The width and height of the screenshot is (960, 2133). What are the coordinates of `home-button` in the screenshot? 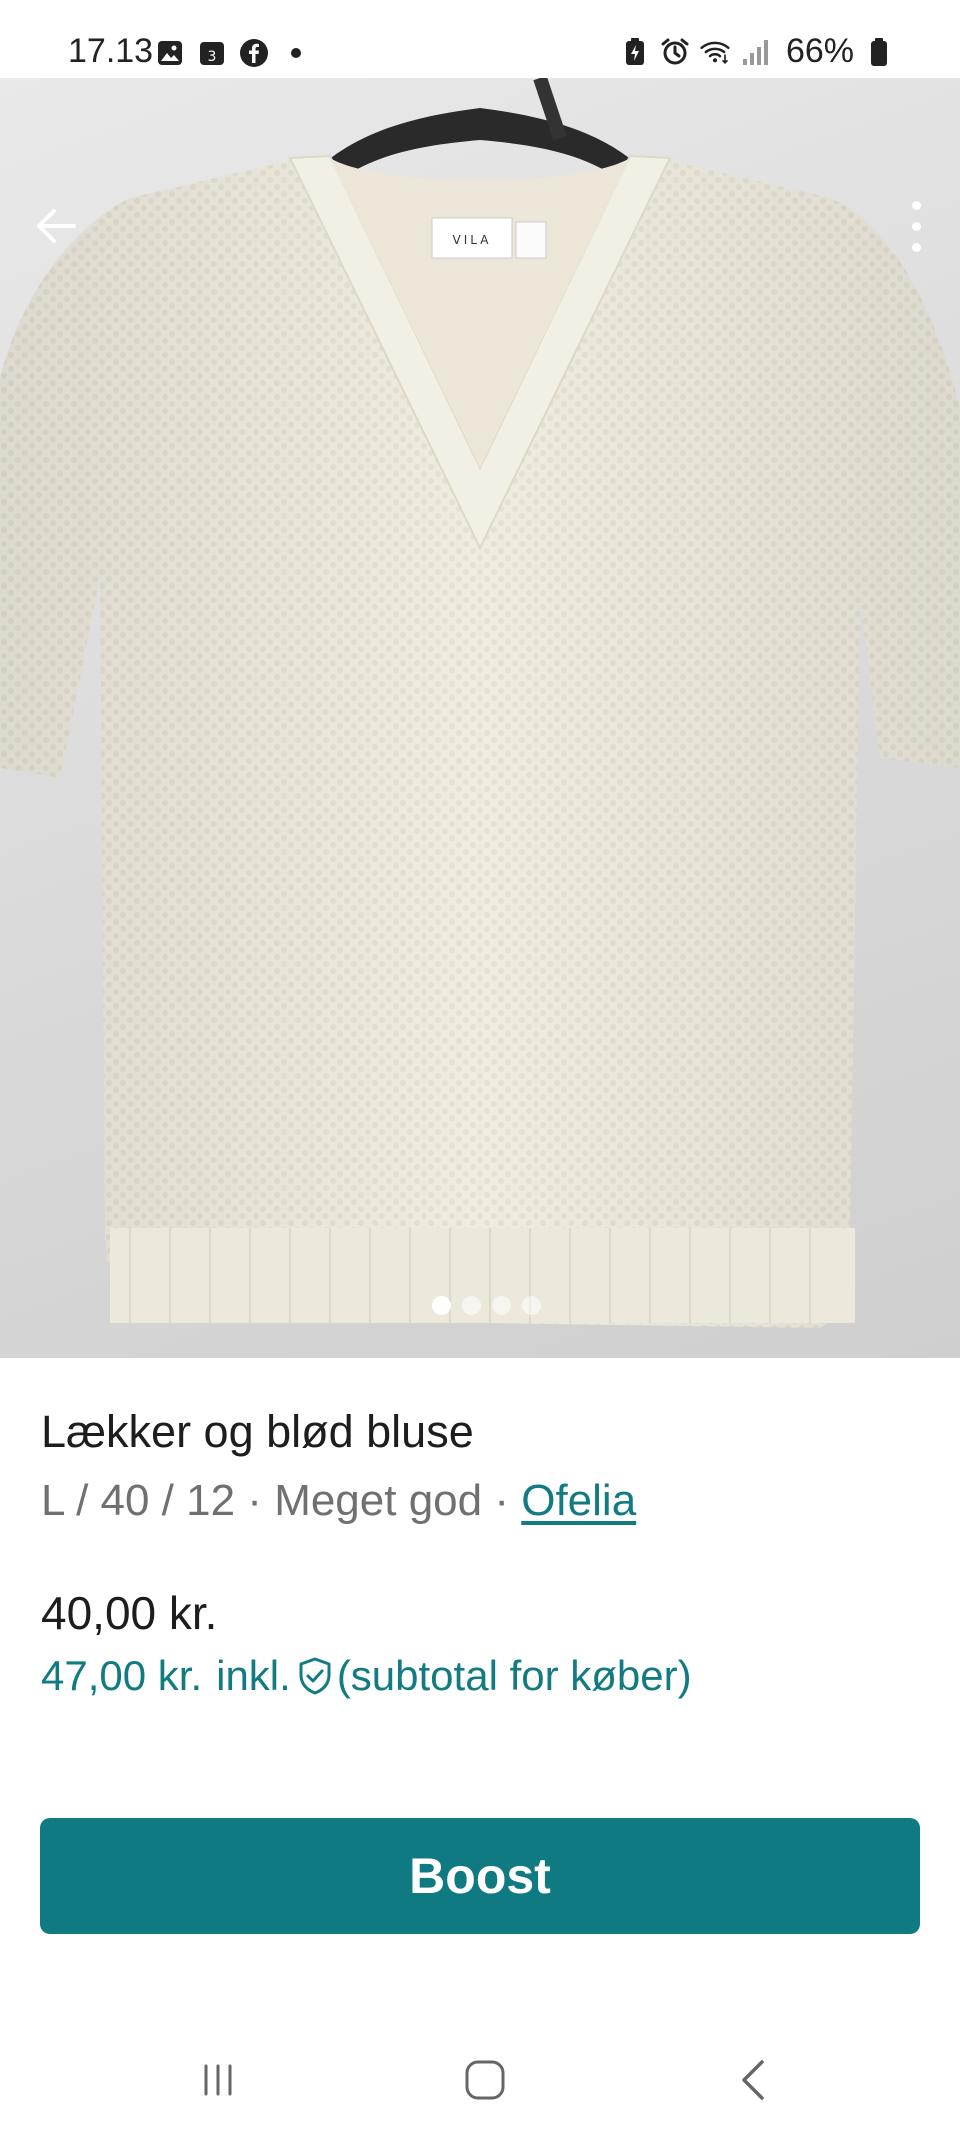 It's located at (485, 2080).